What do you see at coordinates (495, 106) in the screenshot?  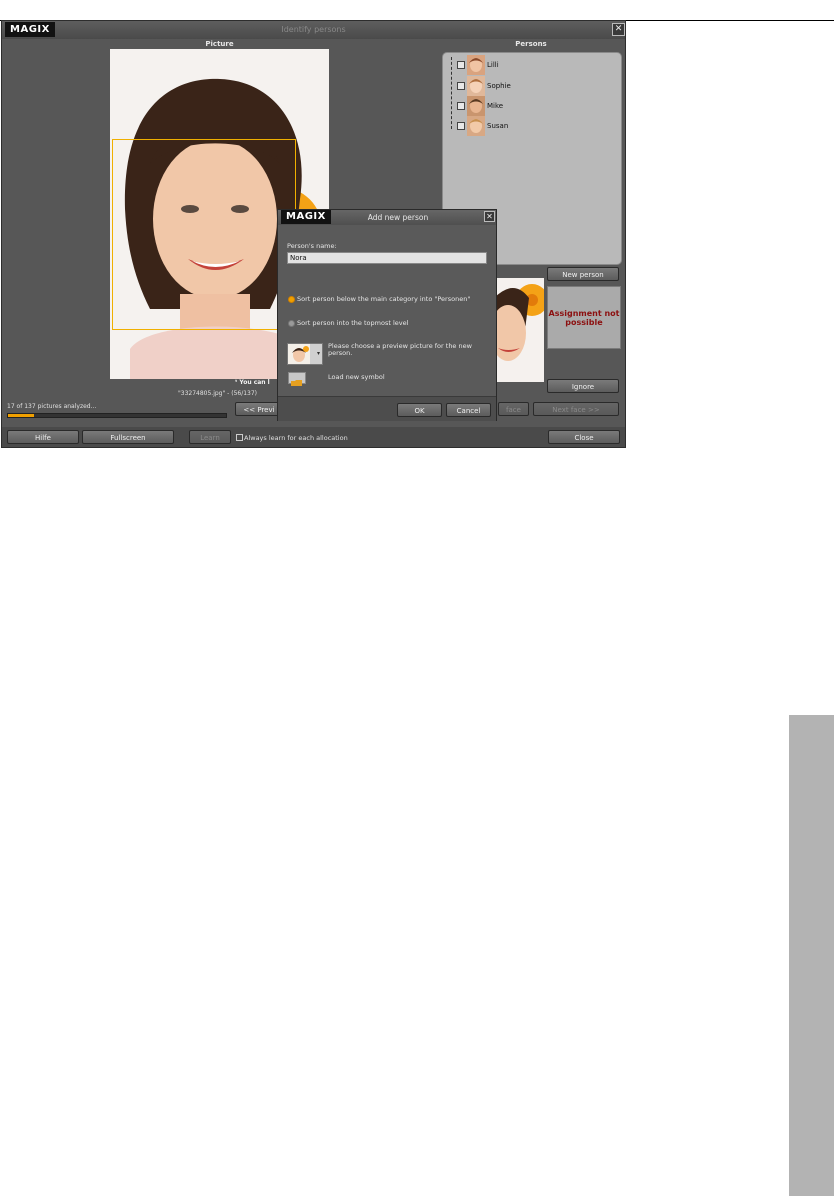 I see `person-name: Mike` at bounding box center [495, 106].